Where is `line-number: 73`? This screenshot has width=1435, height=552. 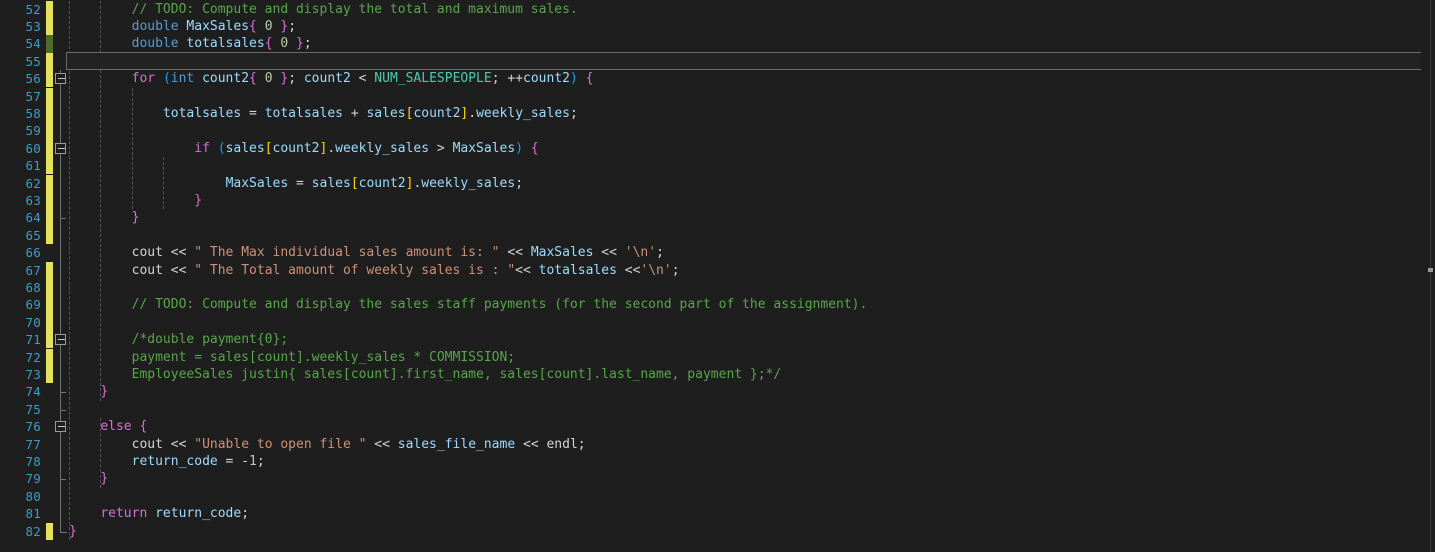
line-number: 73 is located at coordinates (20, 374).